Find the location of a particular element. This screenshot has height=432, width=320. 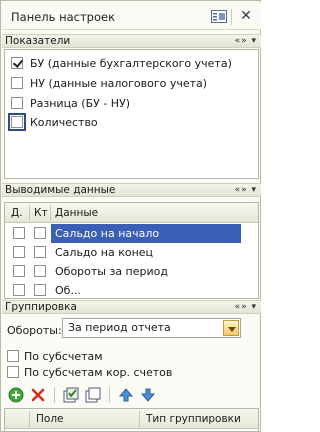

delete-icon is located at coordinates (38, 395).